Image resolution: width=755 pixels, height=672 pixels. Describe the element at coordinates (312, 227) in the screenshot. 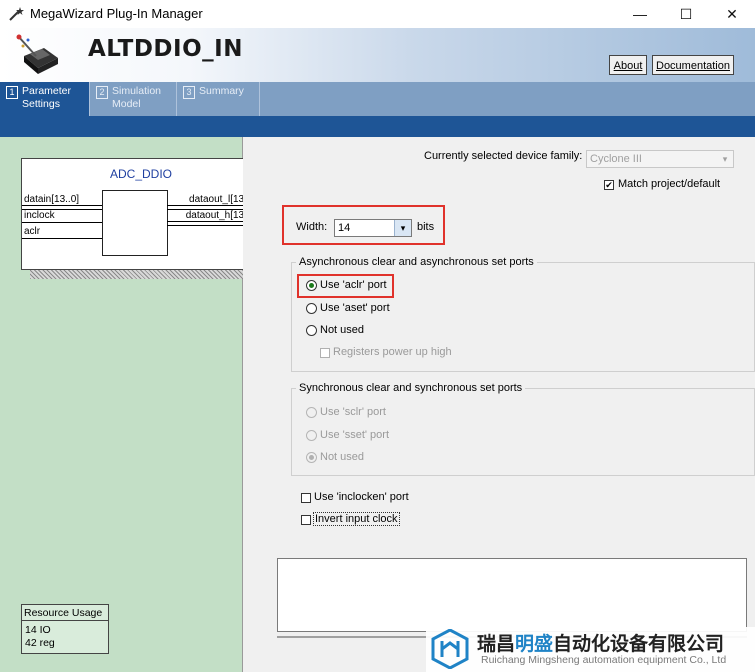

I see `width-label: Width:` at that location.